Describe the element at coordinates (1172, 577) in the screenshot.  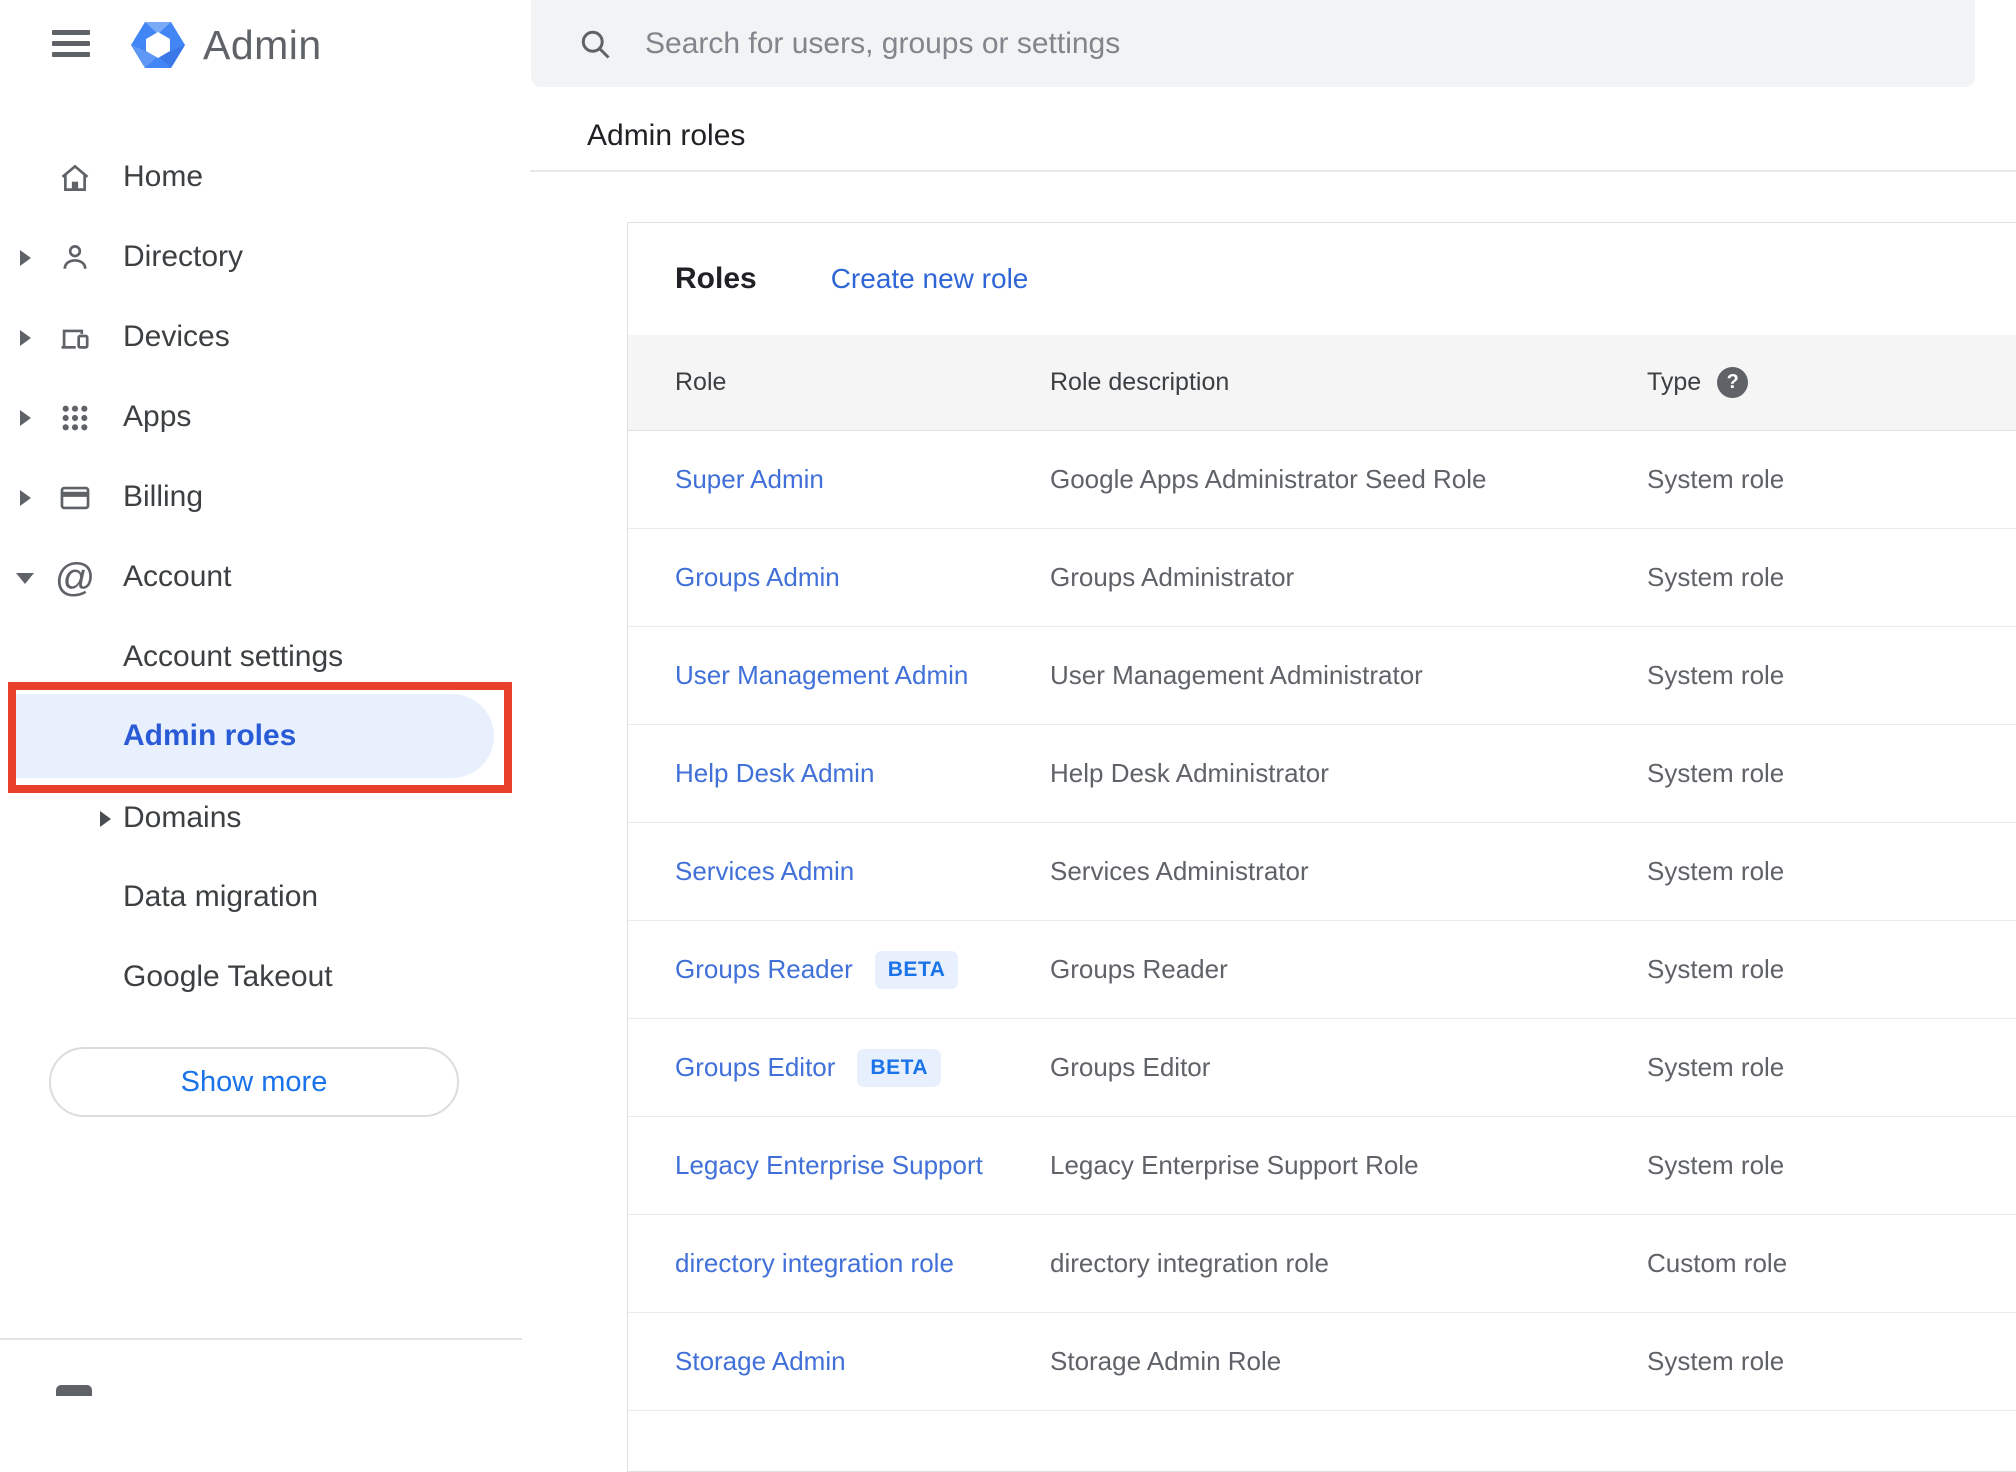
I see `role-description: Groups Administrator` at that location.